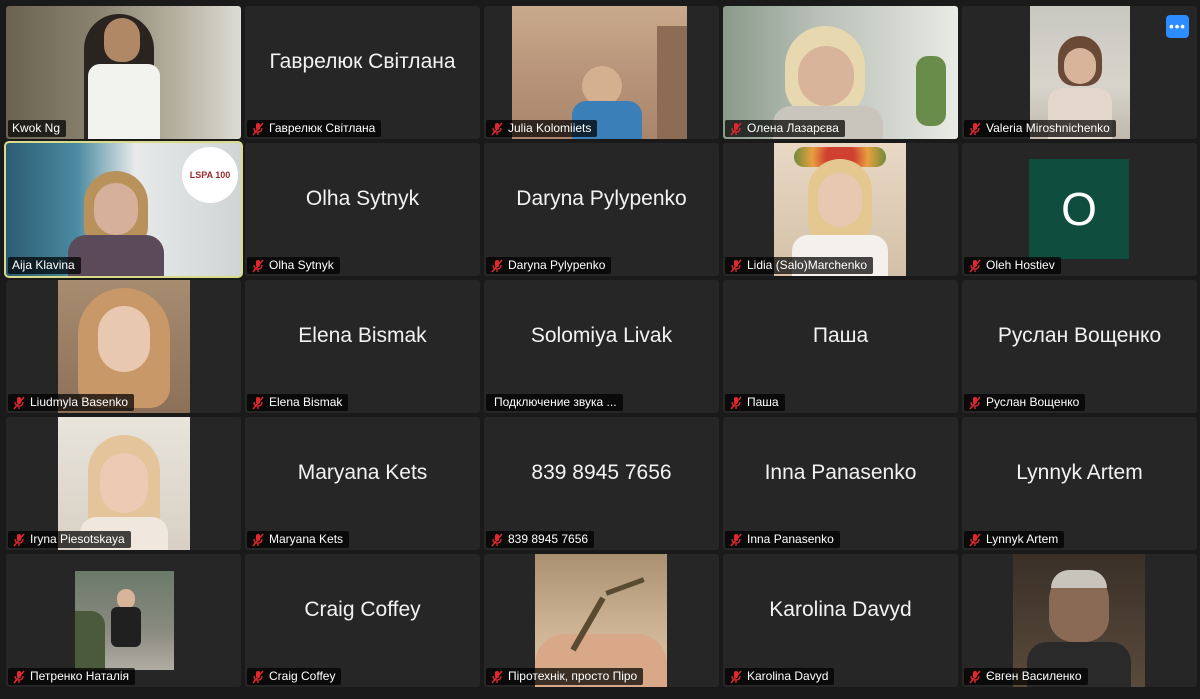  What do you see at coordinates (1079, 620) in the screenshot?
I see `participant-tile-yevhen-vasylenko: Євген Василенко` at bounding box center [1079, 620].